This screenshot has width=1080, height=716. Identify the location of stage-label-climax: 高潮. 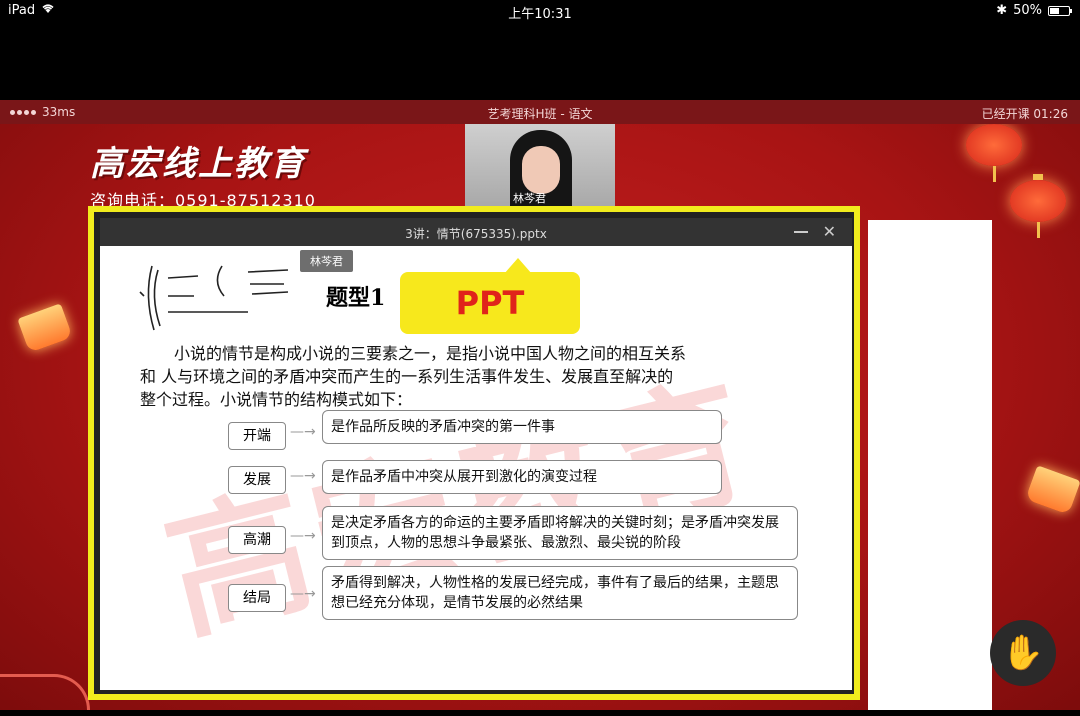
(257, 540).